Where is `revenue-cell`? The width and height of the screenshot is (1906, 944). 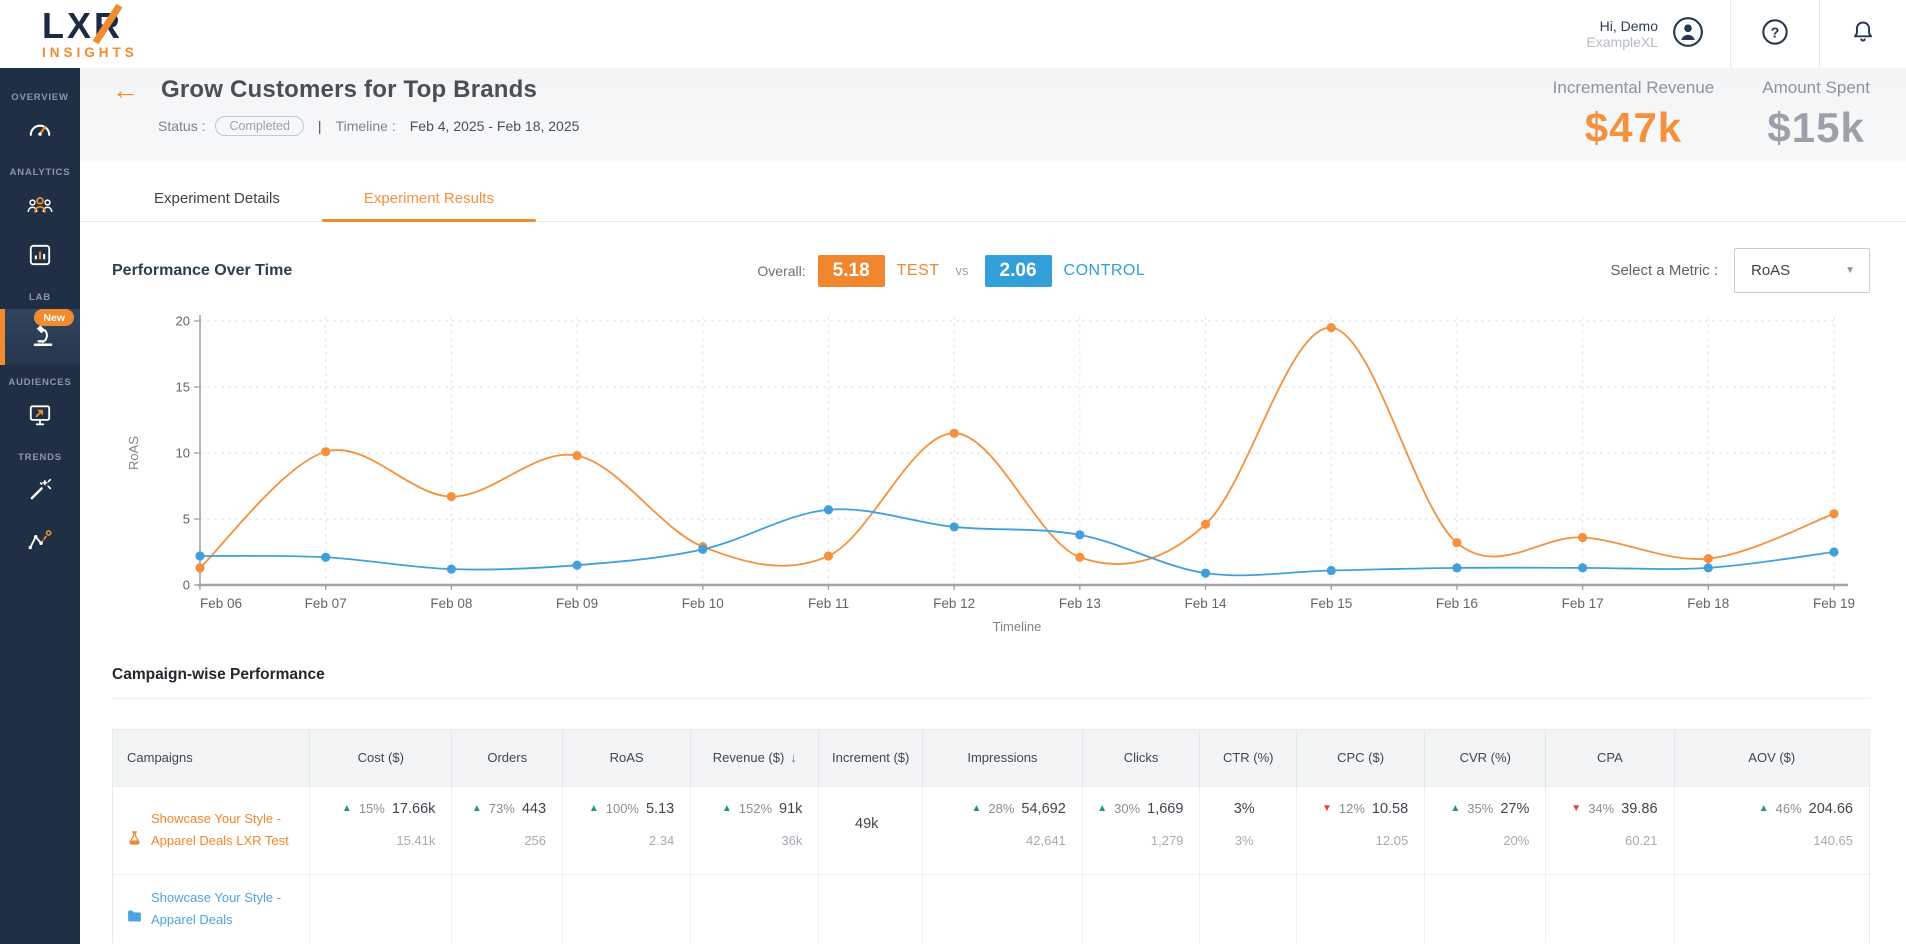
revenue-cell is located at coordinates (754, 908).